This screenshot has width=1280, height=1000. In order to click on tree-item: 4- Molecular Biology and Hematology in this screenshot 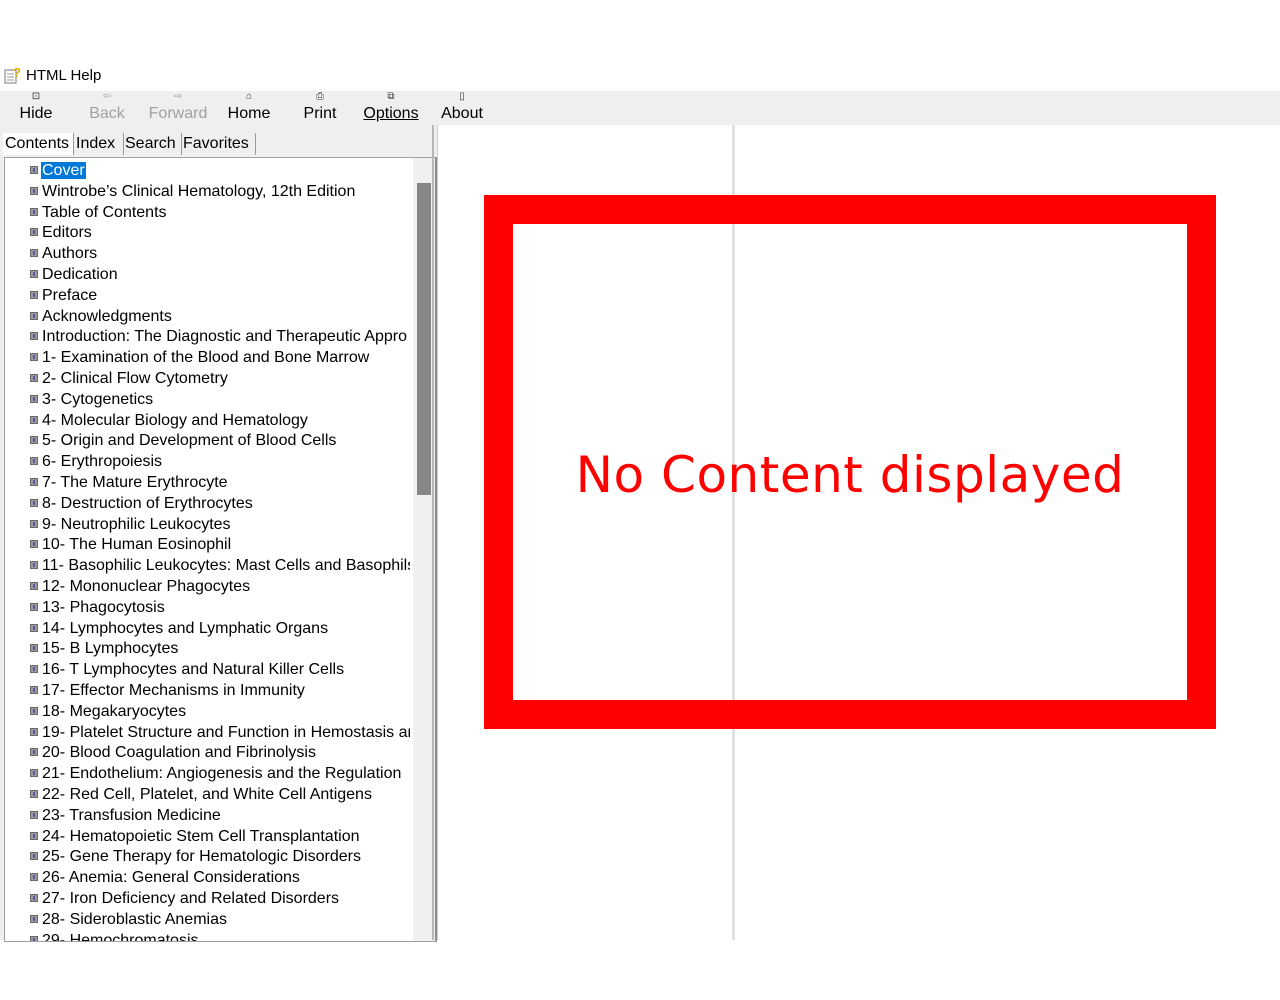, I will do `click(169, 420)`.